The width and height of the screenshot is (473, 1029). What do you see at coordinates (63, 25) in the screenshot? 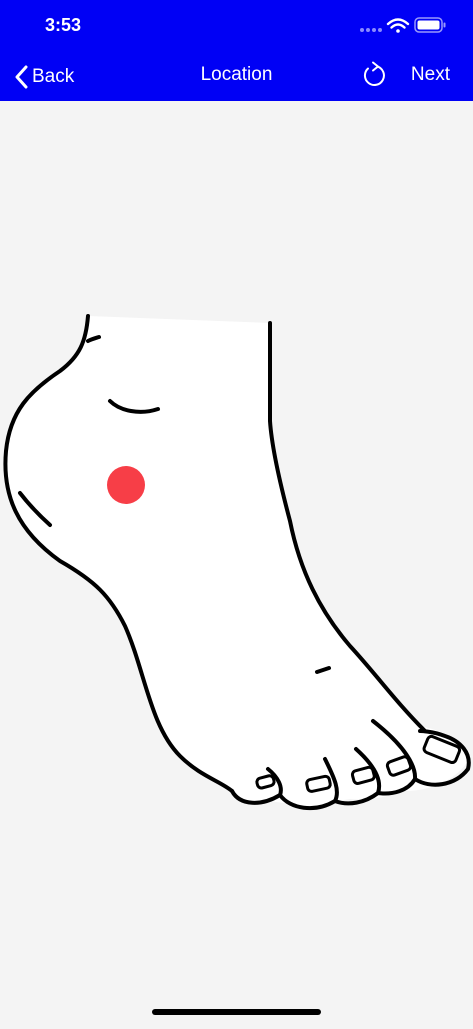
I see `status-time: 3:53` at bounding box center [63, 25].